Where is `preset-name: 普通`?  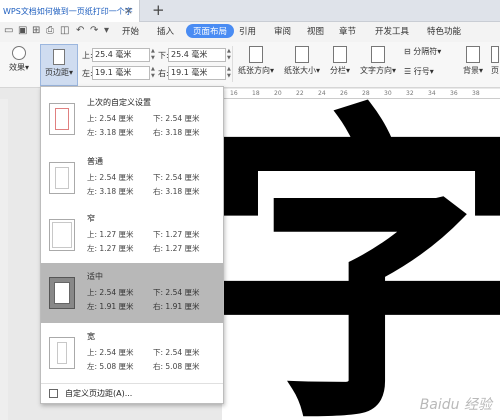
preset-name: 普通 is located at coordinates (95, 161).